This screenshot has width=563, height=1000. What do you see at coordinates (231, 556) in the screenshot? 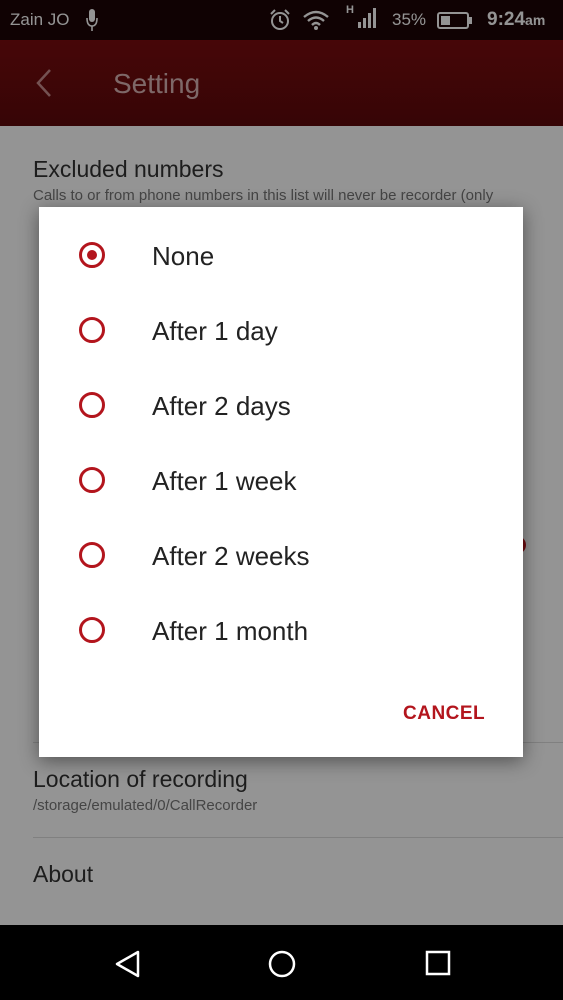
I see `option-label: After 2 weeks` at bounding box center [231, 556].